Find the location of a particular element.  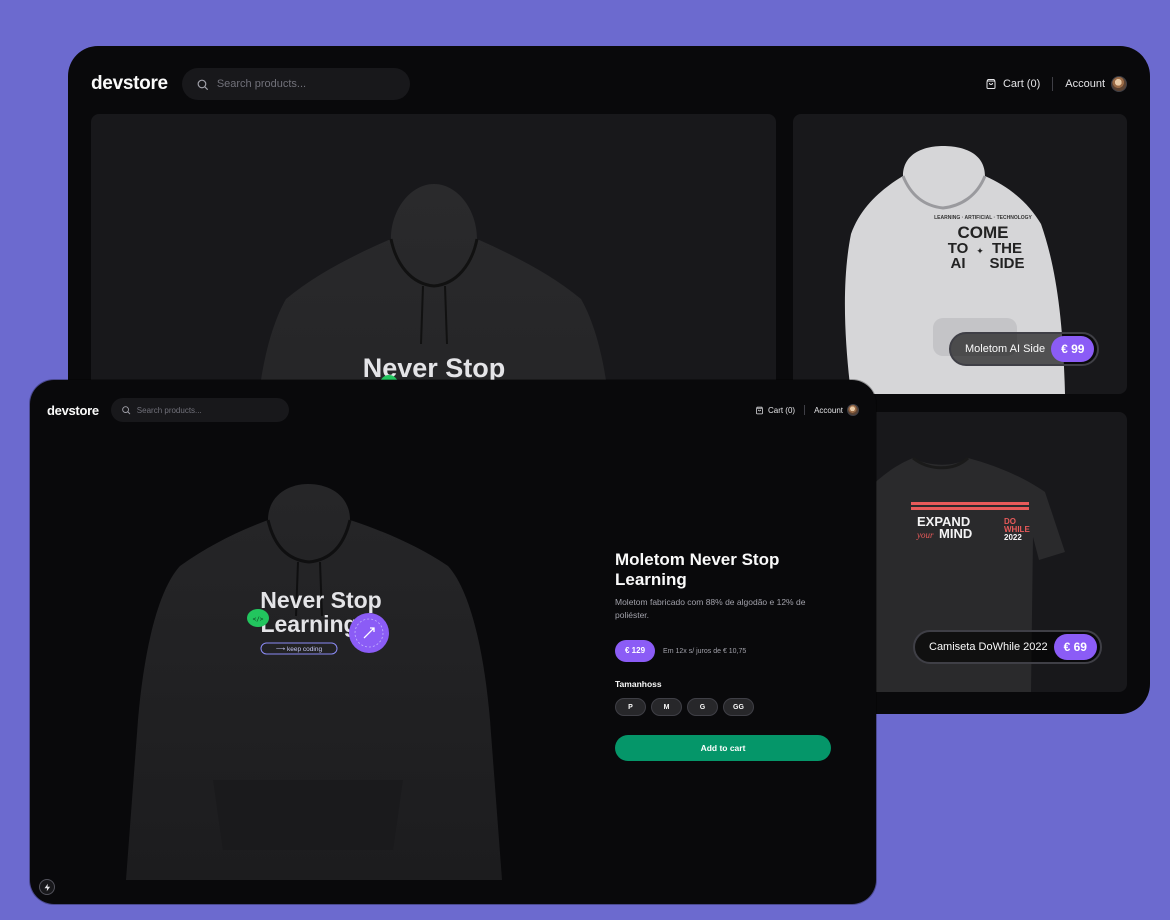

product-price: € 129 is located at coordinates (635, 651).